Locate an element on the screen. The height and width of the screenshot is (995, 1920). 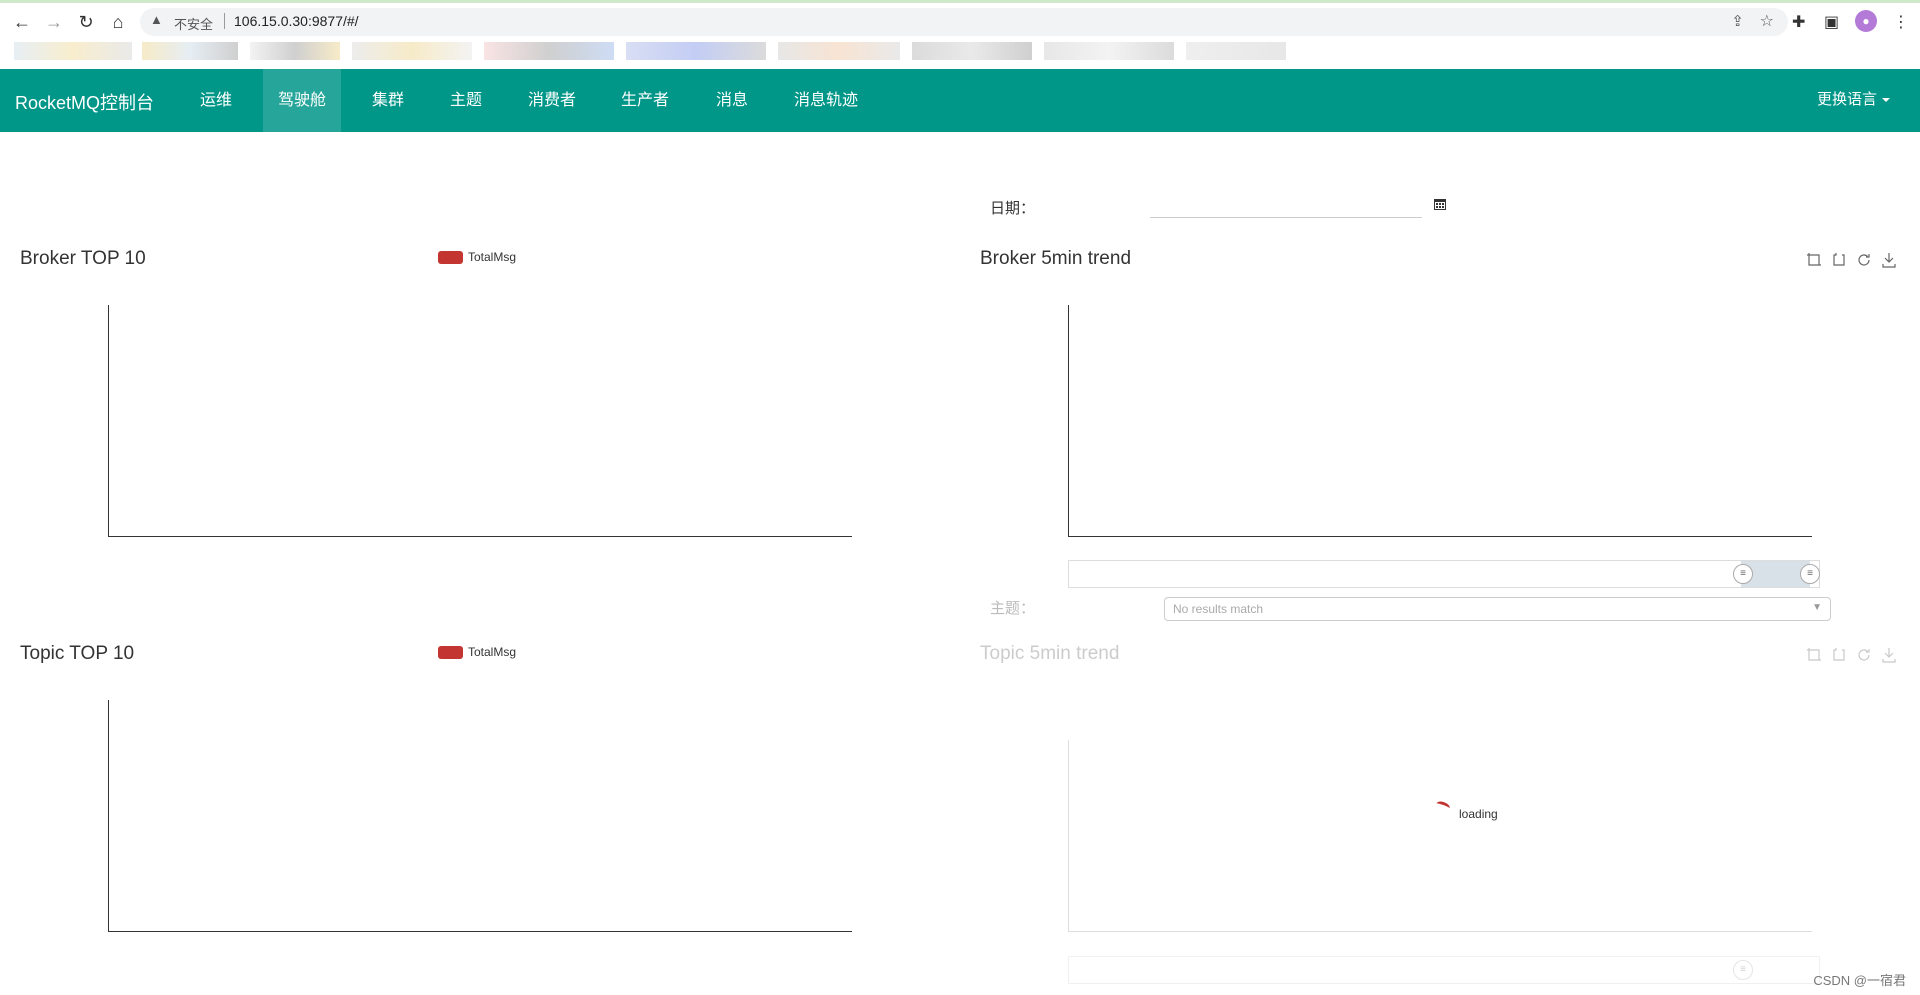
language-label: 更换语言 is located at coordinates (1846, 99).